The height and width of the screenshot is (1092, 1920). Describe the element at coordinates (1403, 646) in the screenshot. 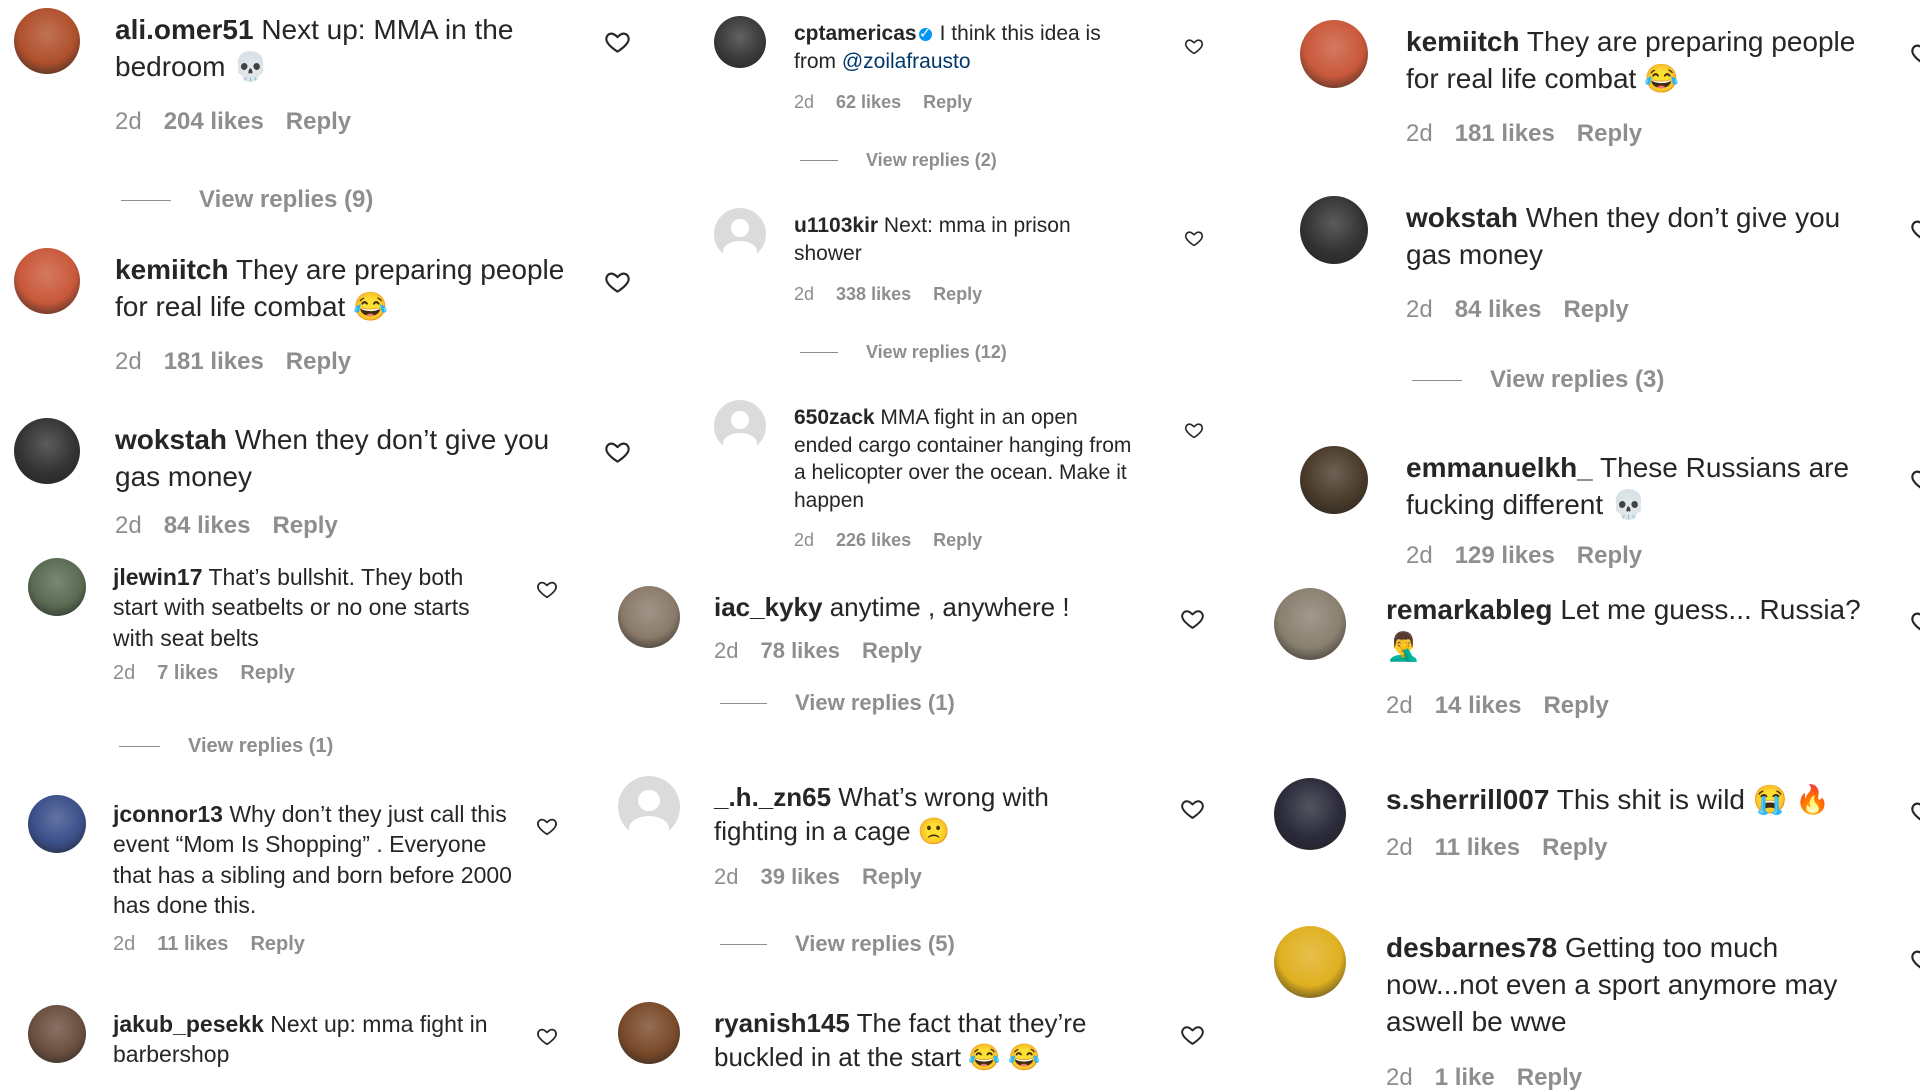

I see `emoji: 🤦‍♂️` at that location.